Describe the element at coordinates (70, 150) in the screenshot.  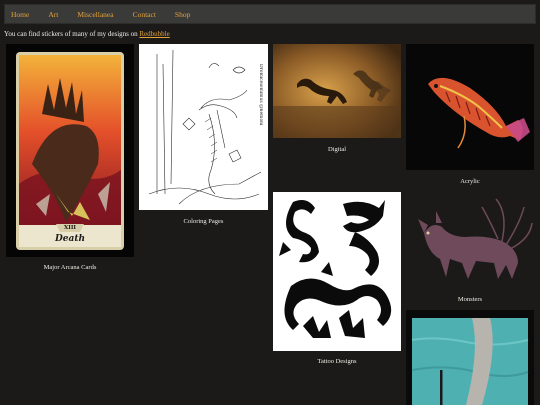
I see `tarot-card-image: XIII Death` at that location.